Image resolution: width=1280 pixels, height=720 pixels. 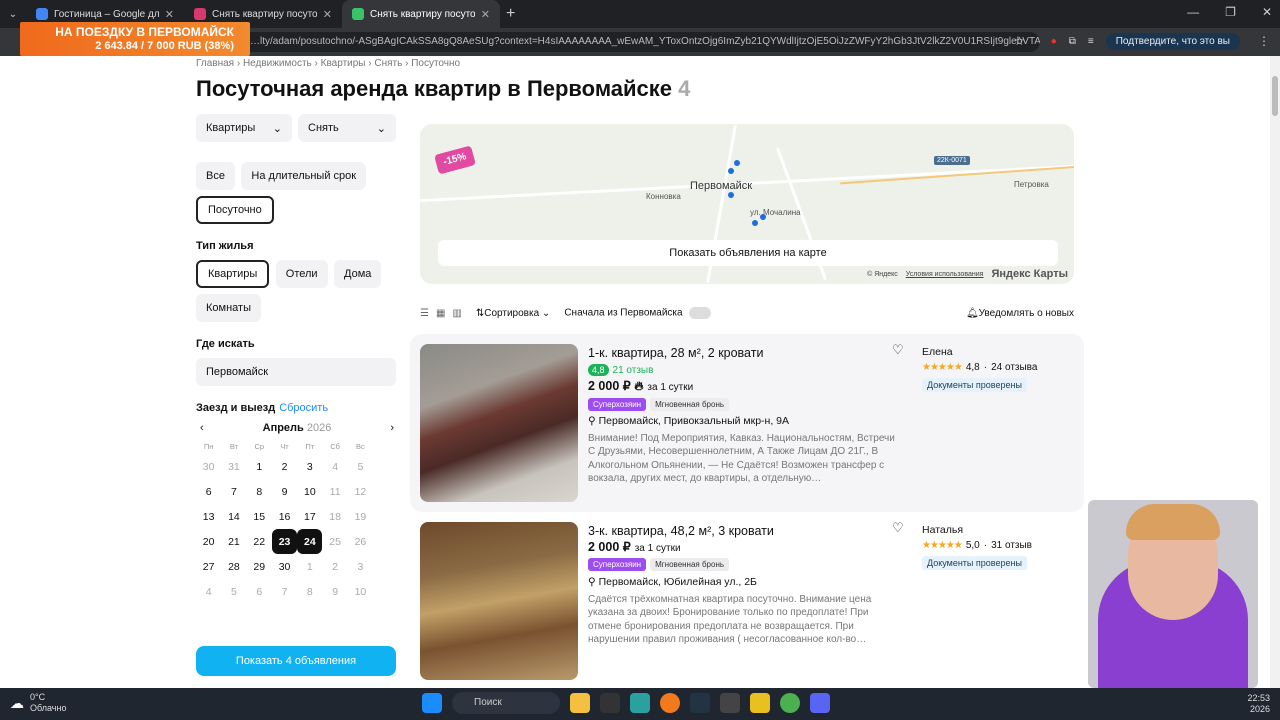 What do you see at coordinates (424, 313) in the screenshot?
I see `list-view-icon: ☰` at bounding box center [424, 313].